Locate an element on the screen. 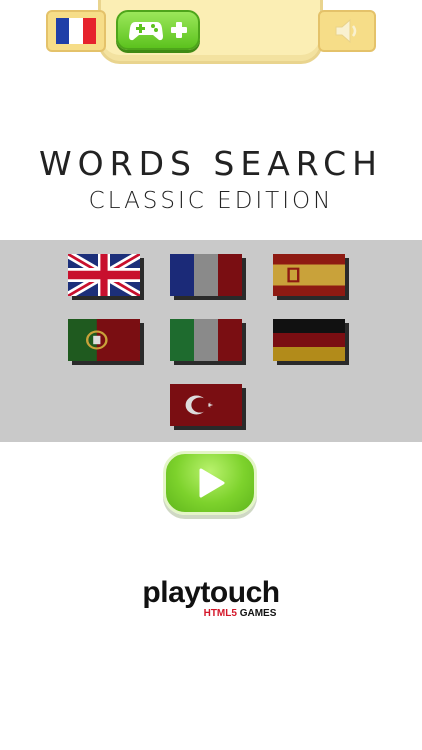 The height and width of the screenshot is (750, 422). logo-brand: playtouch is located at coordinates (211, 592).